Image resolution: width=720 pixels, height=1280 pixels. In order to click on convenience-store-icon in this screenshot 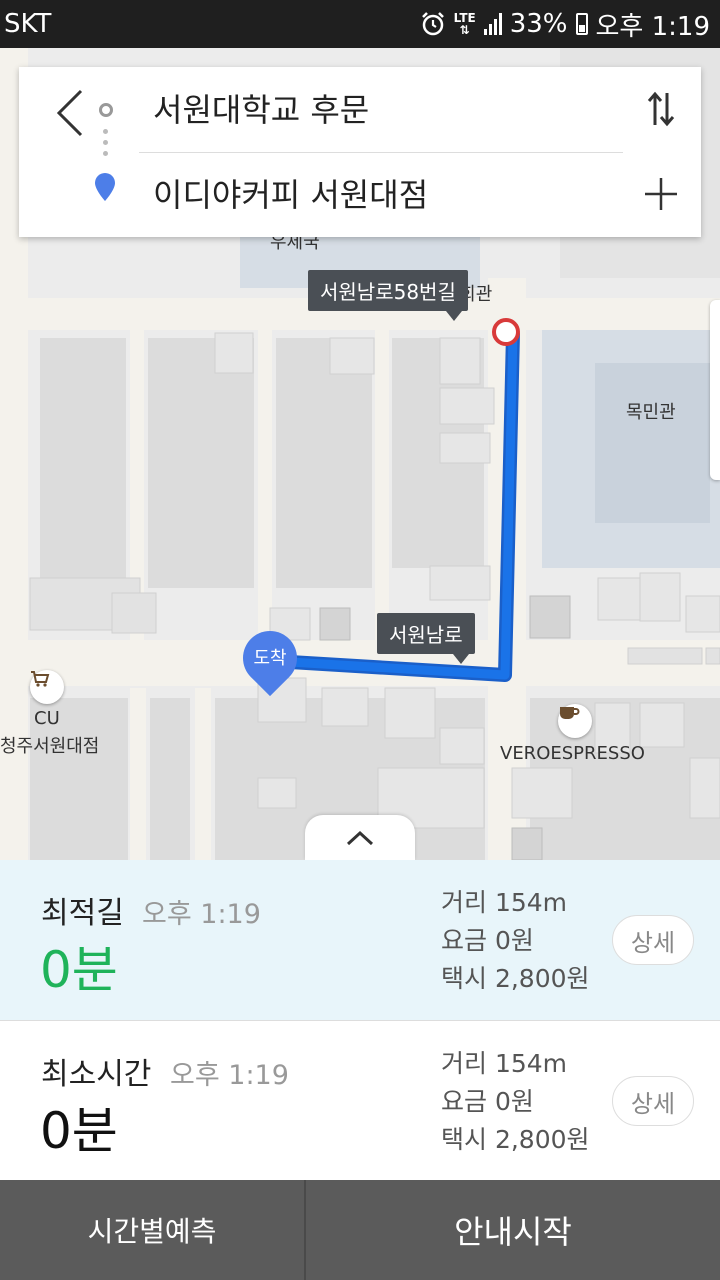, I will do `click(47, 687)`.